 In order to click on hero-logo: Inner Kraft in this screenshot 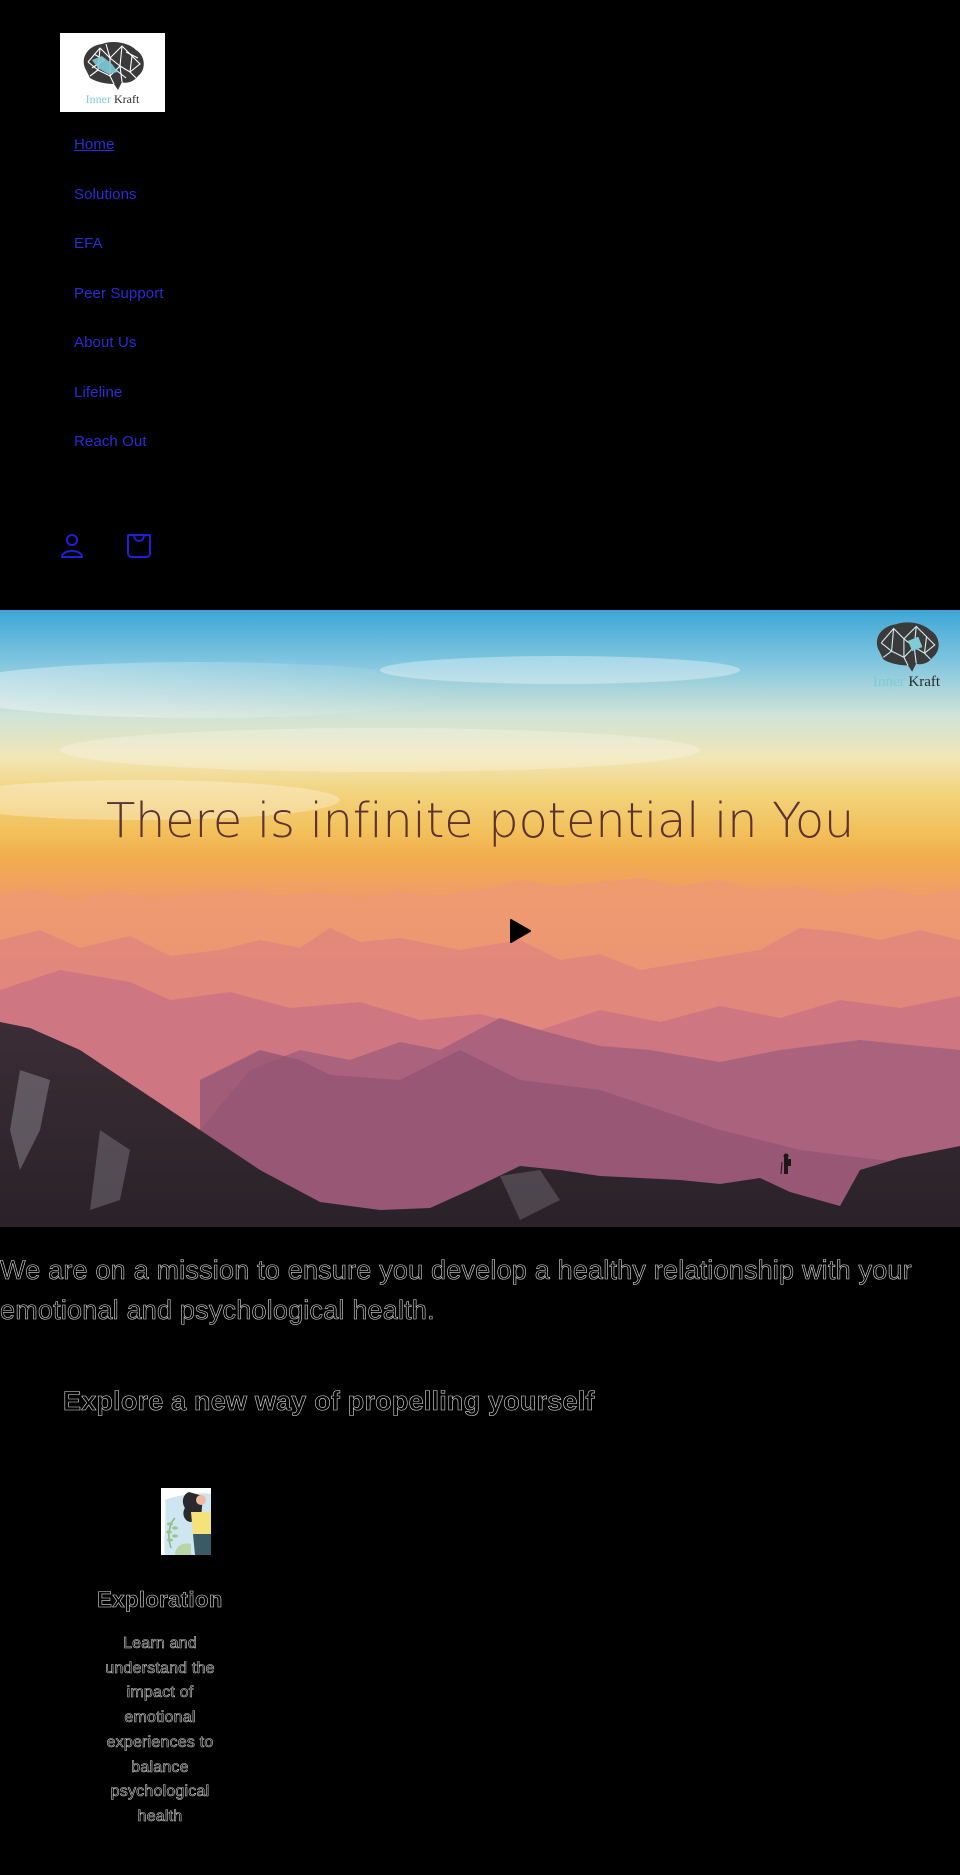, I will do `click(906, 655)`.